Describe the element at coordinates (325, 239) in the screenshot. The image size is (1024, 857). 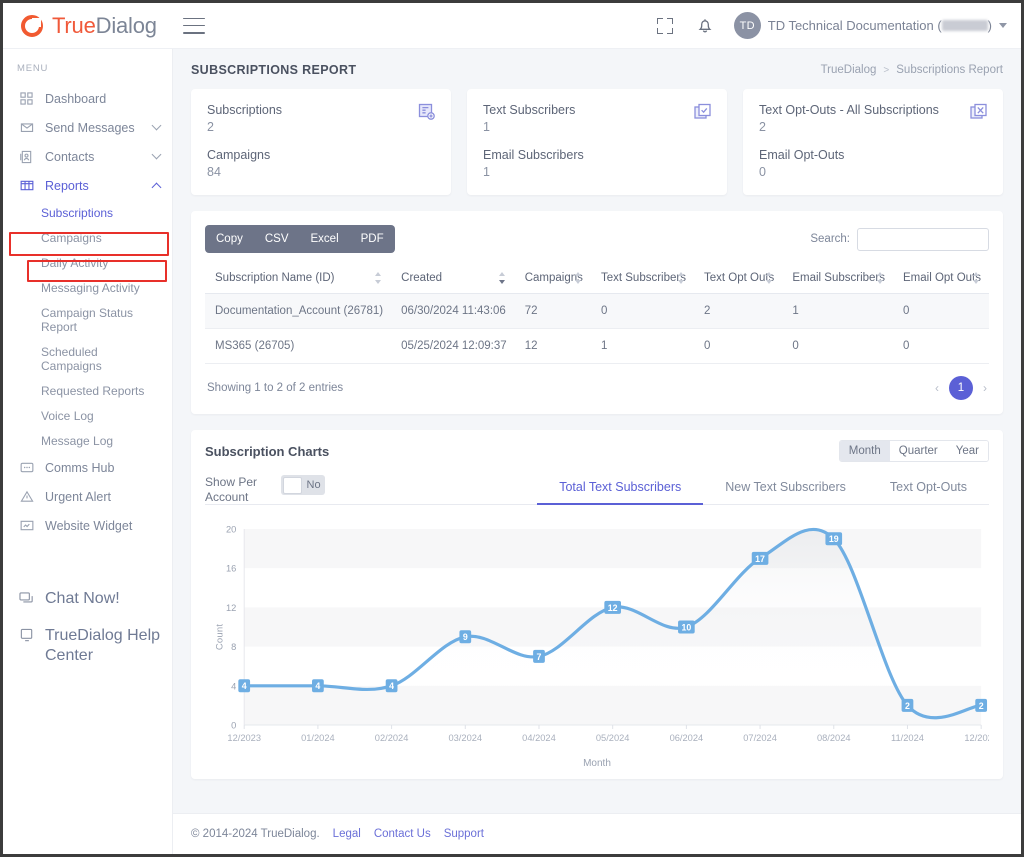
I see `excel-button: Excel` at that location.